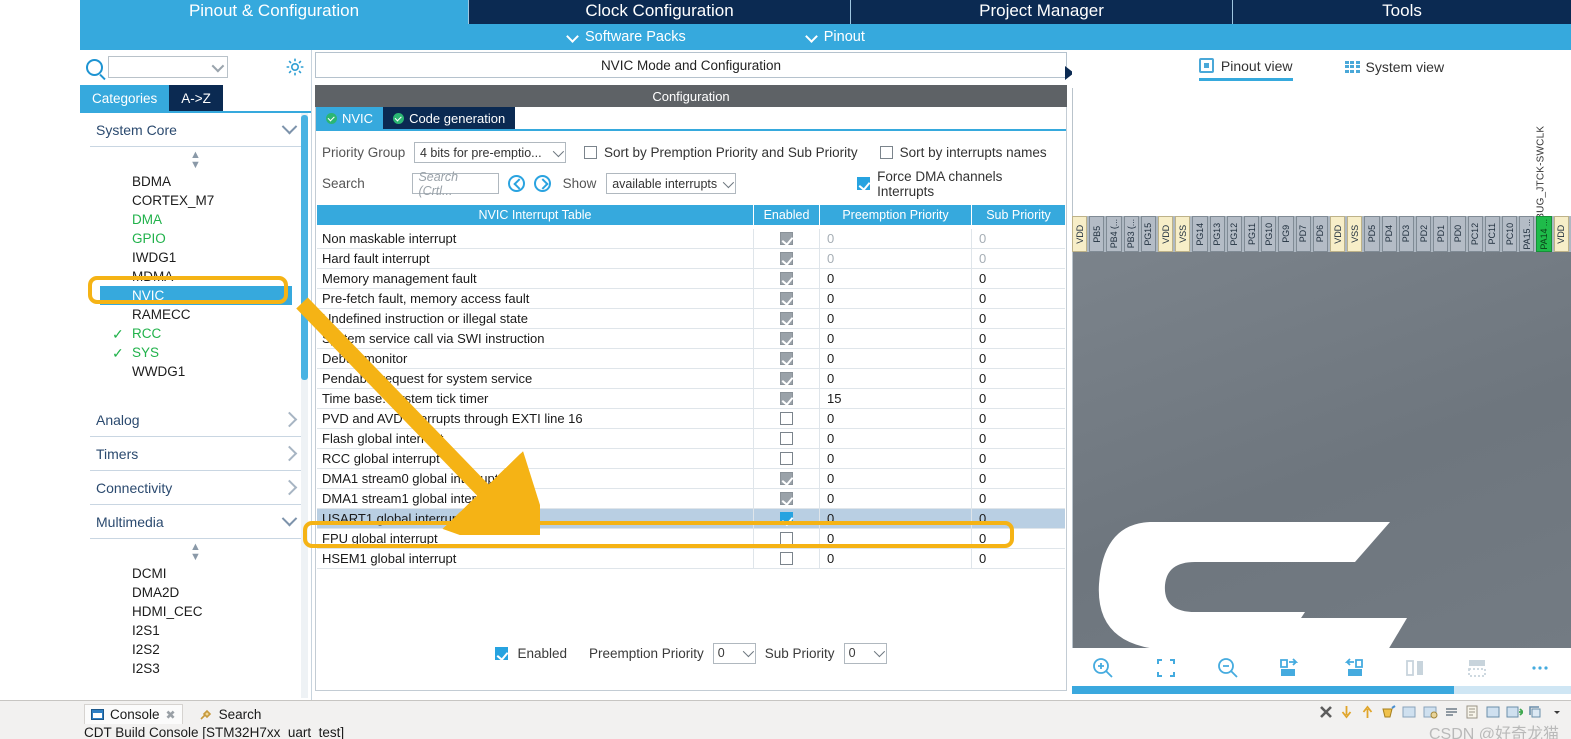 The width and height of the screenshot is (1571, 739). Describe the element at coordinates (195, 649) in the screenshot. I see `sidebar-item-i2s2: I2S2` at that location.